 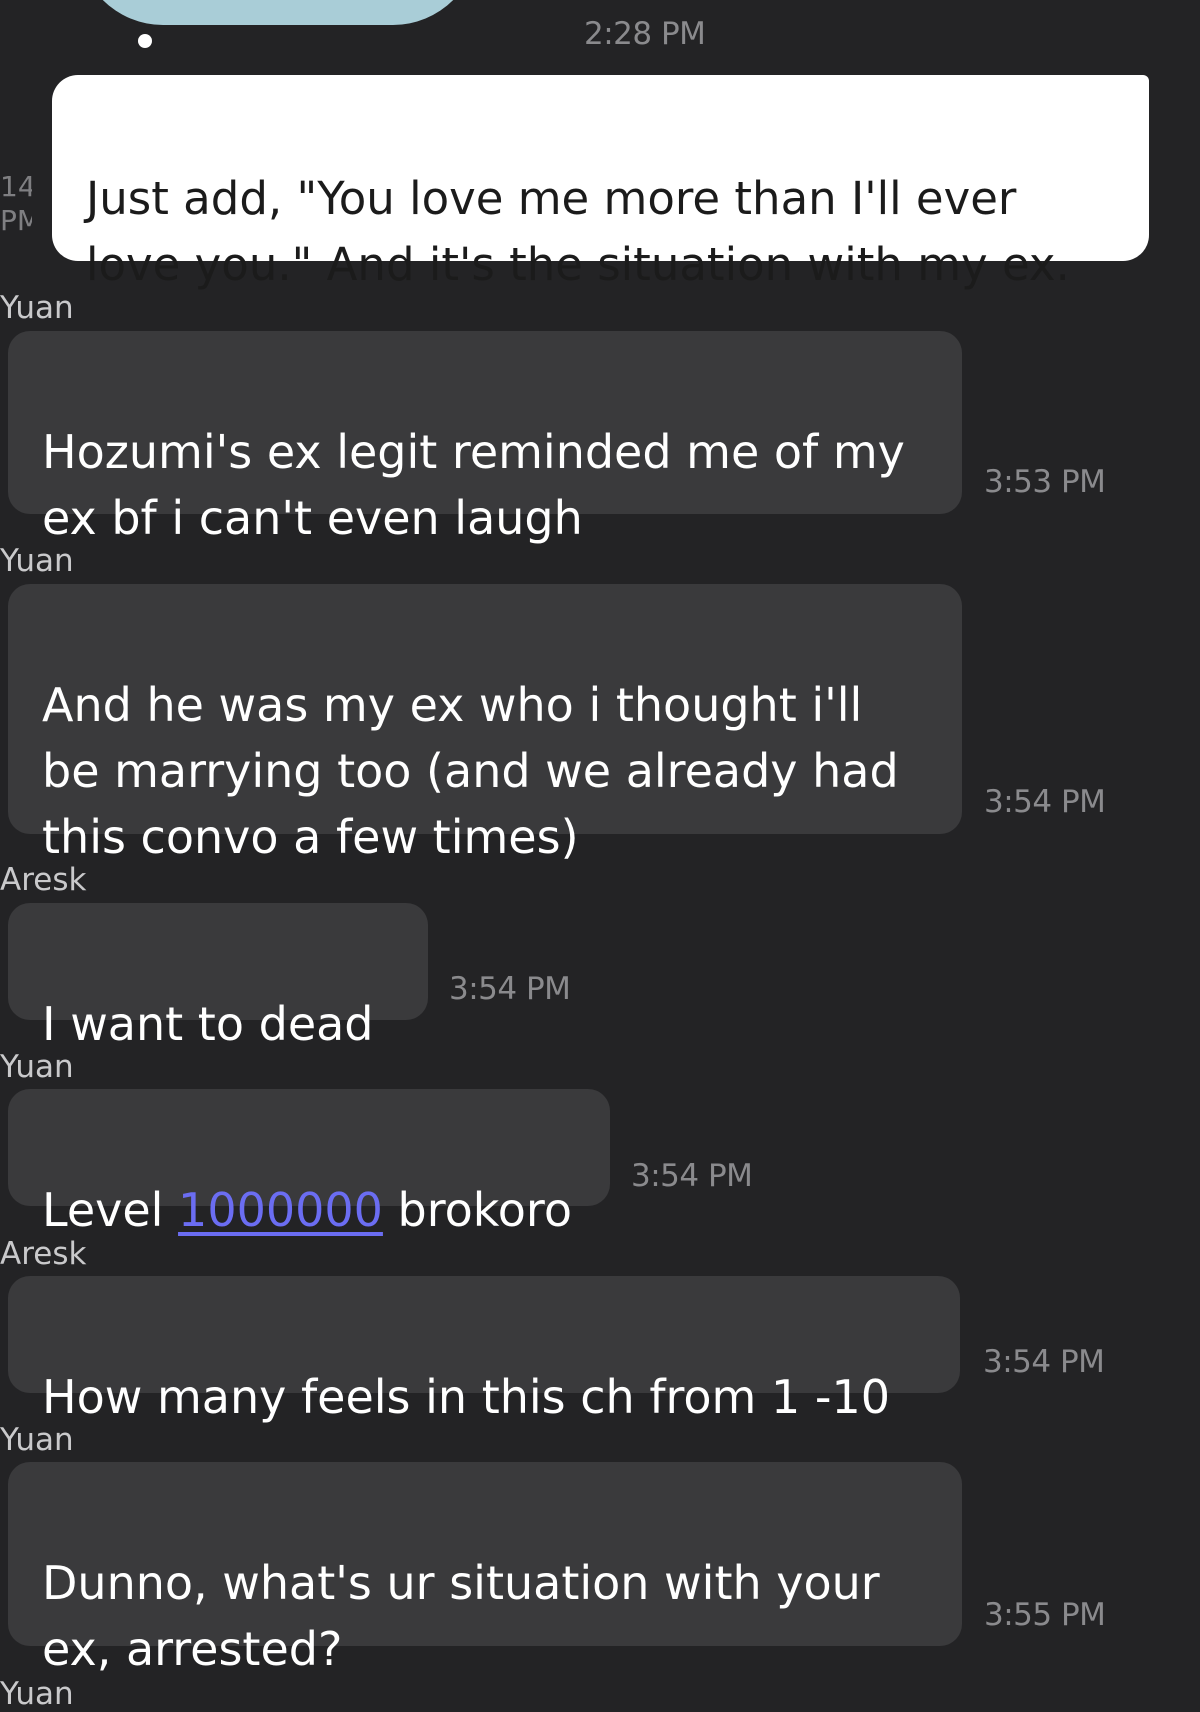 What do you see at coordinates (16, 220) in the screenshot?
I see `partial-time-bottom: PM` at bounding box center [16, 220].